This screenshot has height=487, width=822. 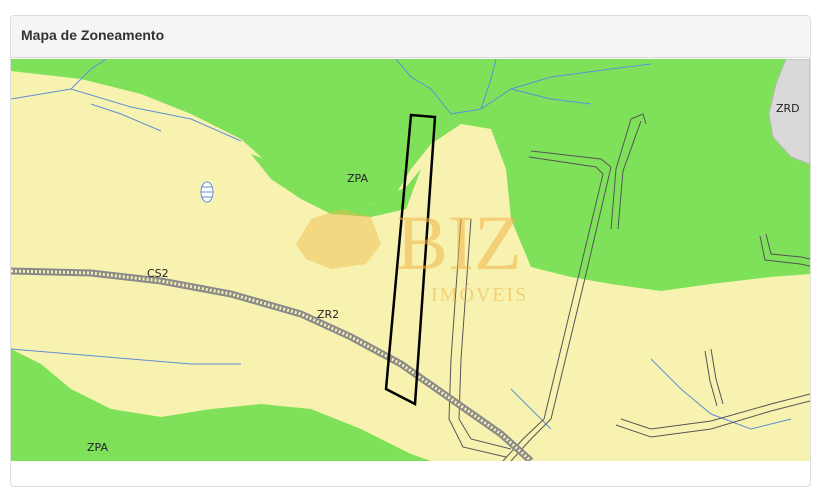 I want to click on panel-title: Mapa de Zoneamento, so click(x=410, y=37).